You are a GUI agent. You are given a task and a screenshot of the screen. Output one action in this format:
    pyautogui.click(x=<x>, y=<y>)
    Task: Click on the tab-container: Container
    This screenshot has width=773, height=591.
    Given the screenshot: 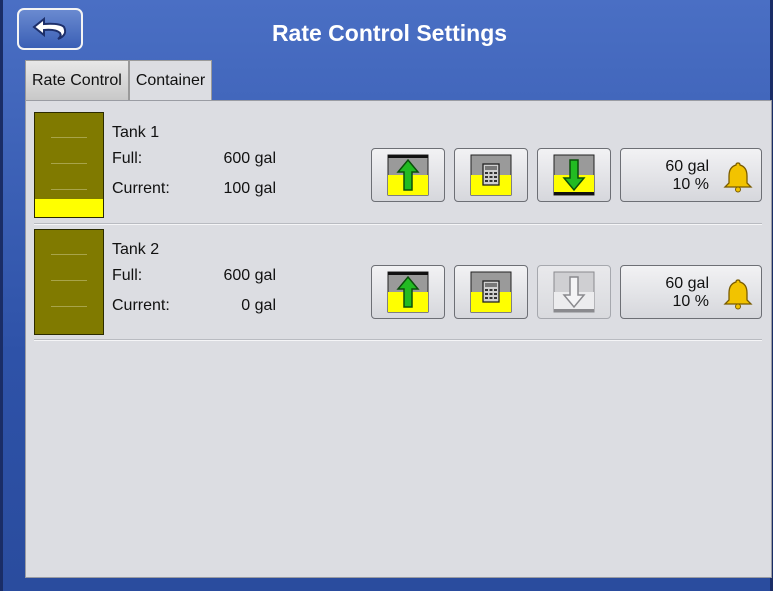 What is the action you would take?
    pyautogui.click(x=170, y=80)
    